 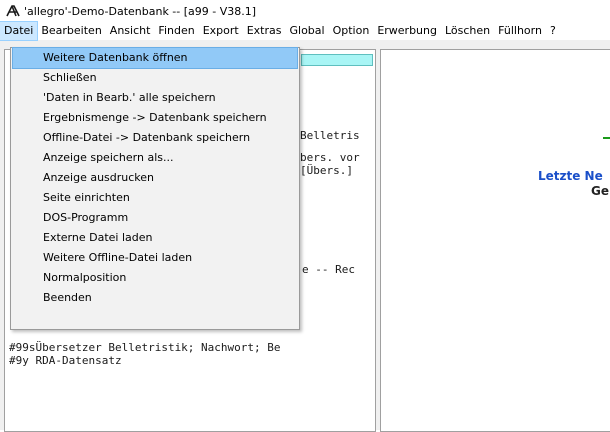 I want to click on menu-item-ergebnismenge-speichern: Ergebnismenge -> Datenbank speichern, so click(x=155, y=118).